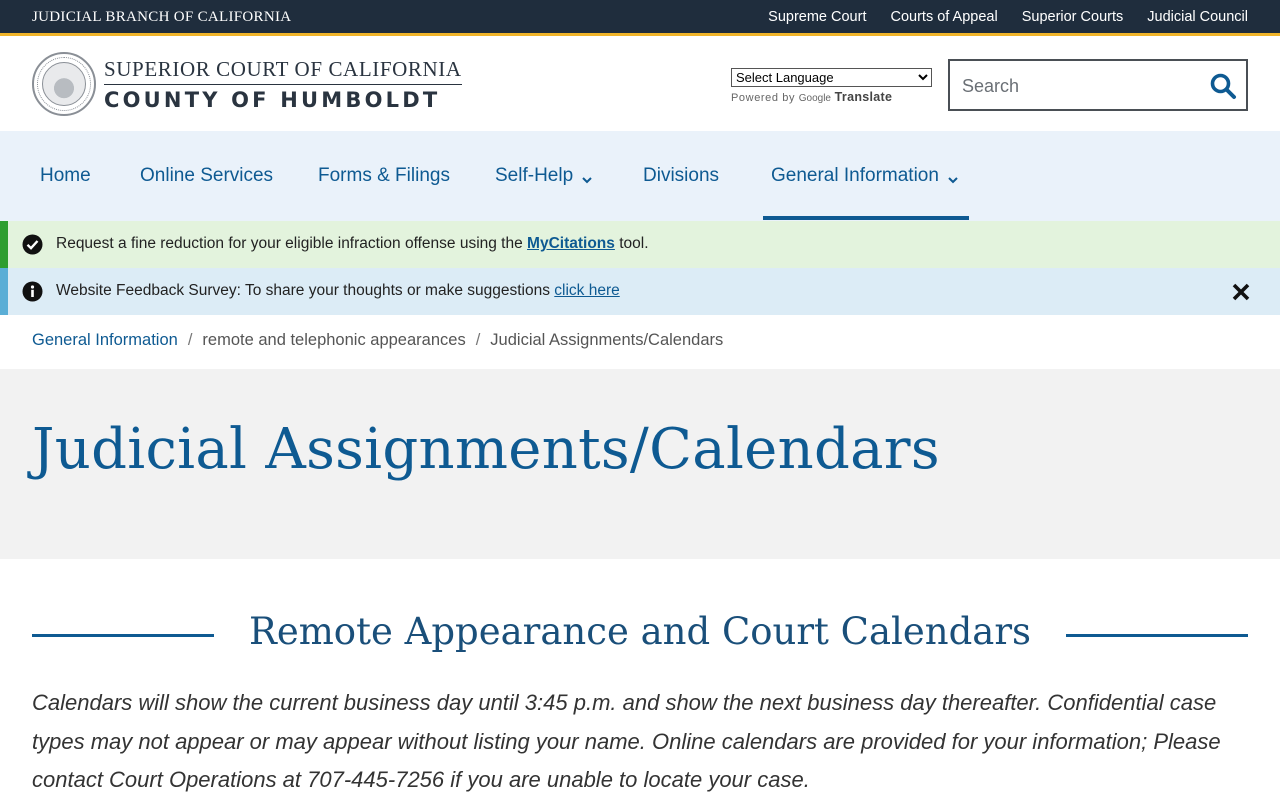  I want to click on court-name-line2: COUNTY OF HUMBOLDT, so click(272, 100).